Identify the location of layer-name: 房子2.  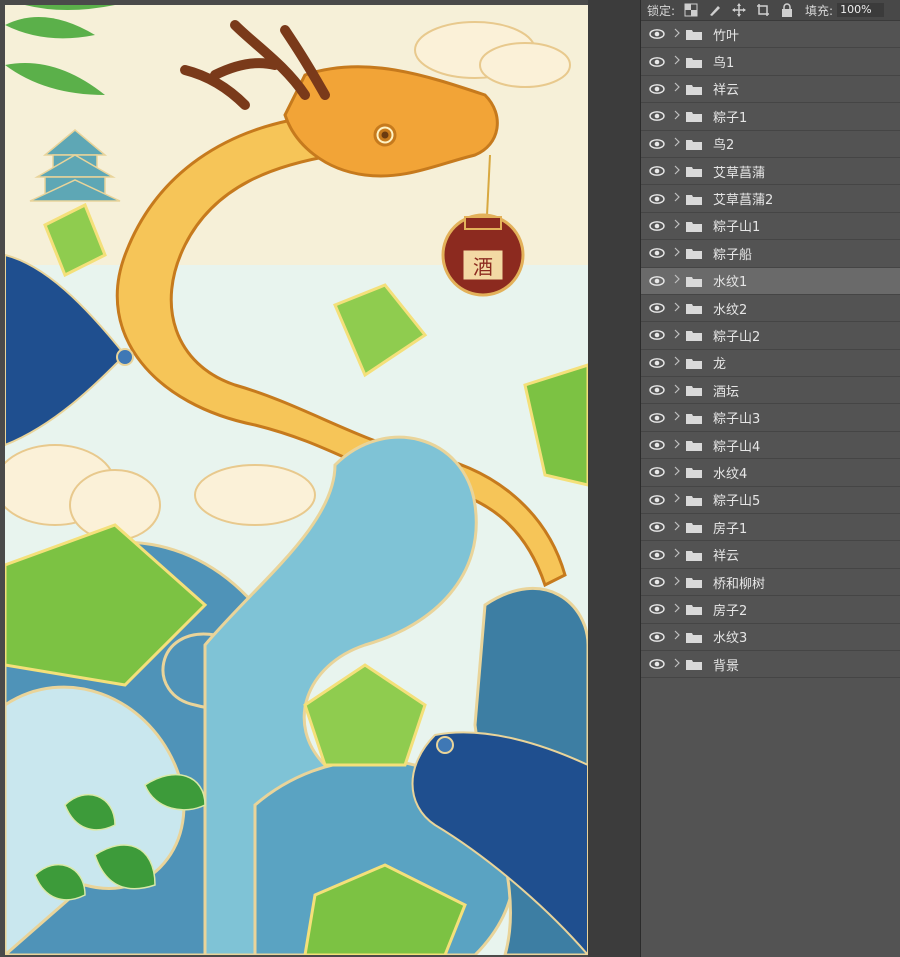
(730, 611).